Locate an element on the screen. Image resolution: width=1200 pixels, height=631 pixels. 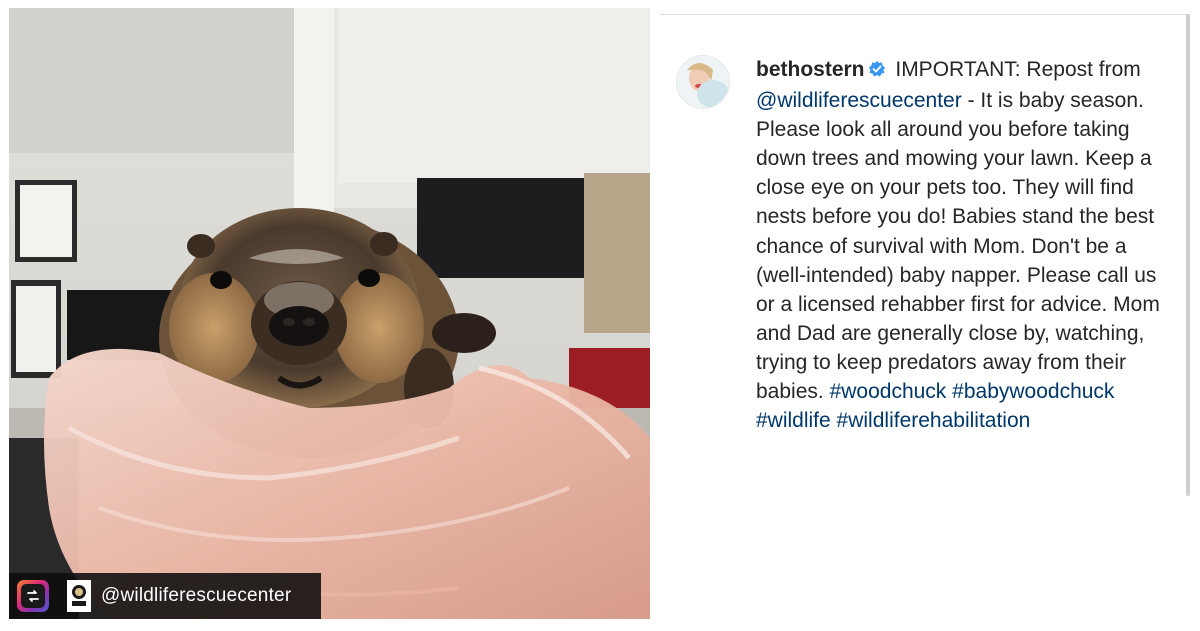
hashtag-link: #babywoodchuck is located at coordinates (1033, 391).